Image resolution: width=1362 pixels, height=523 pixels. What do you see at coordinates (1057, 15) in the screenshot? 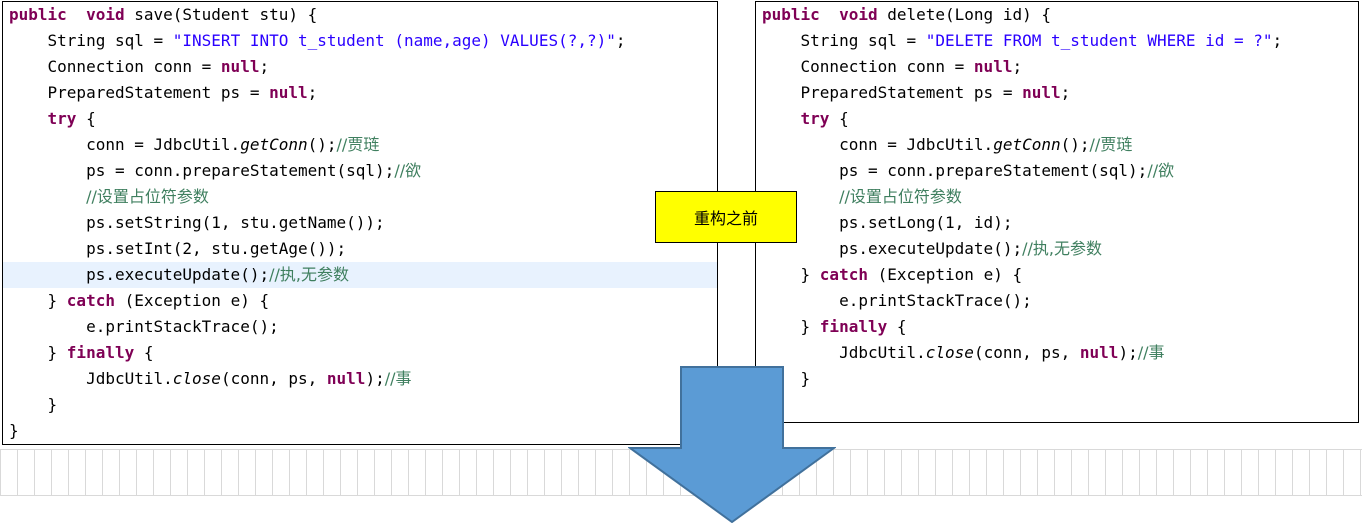
I see `delete-code-line: public void delete(Long id) {` at bounding box center [1057, 15].